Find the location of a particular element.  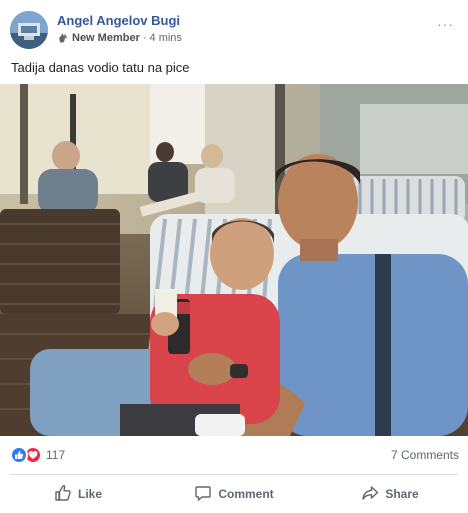

comment-label: Comment is located at coordinates (246, 494).